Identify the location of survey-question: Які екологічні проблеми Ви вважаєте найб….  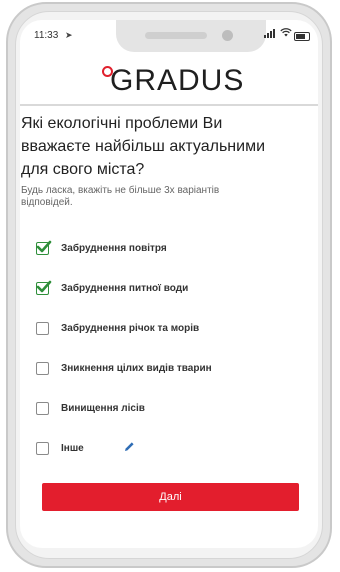
(143, 146).